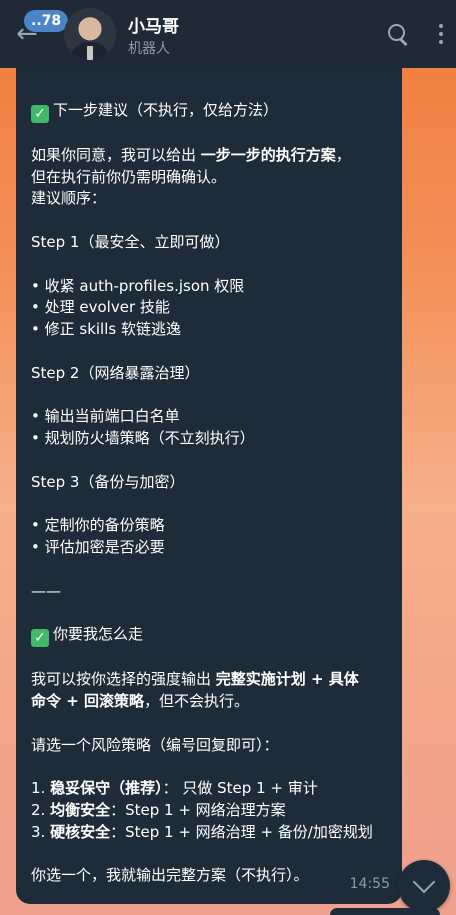  What do you see at coordinates (398, 34) in the screenshot?
I see `search-icon` at bounding box center [398, 34].